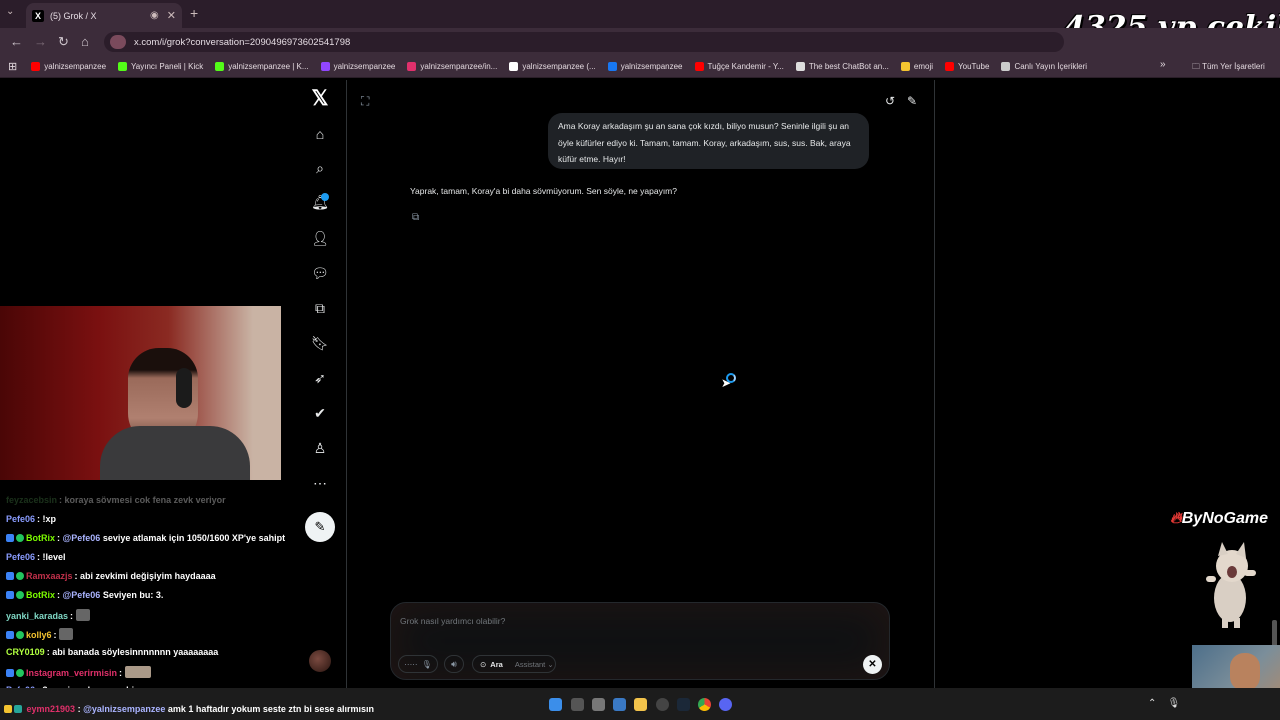 Image resolution: width=1280 pixels, height=720 pixels. Describe the element at coordinates (598, 704) in the screenshot. I see `task-view-icon` at that location.